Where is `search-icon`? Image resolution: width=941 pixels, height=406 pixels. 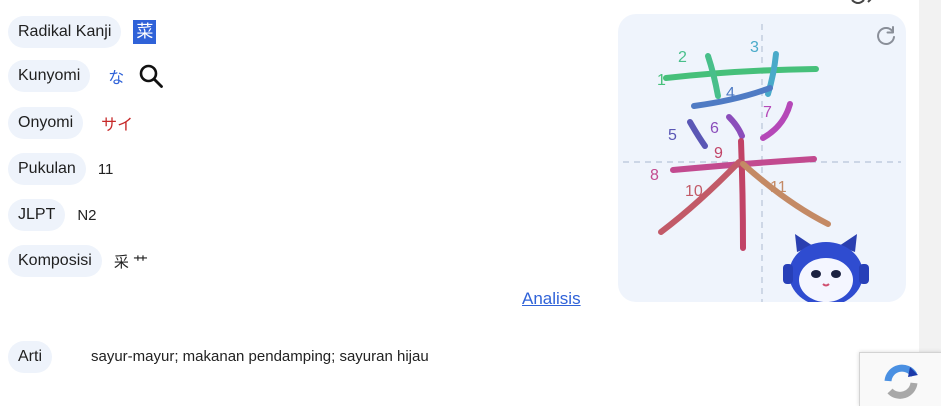
search-icon is located at coordinates (151, 76).